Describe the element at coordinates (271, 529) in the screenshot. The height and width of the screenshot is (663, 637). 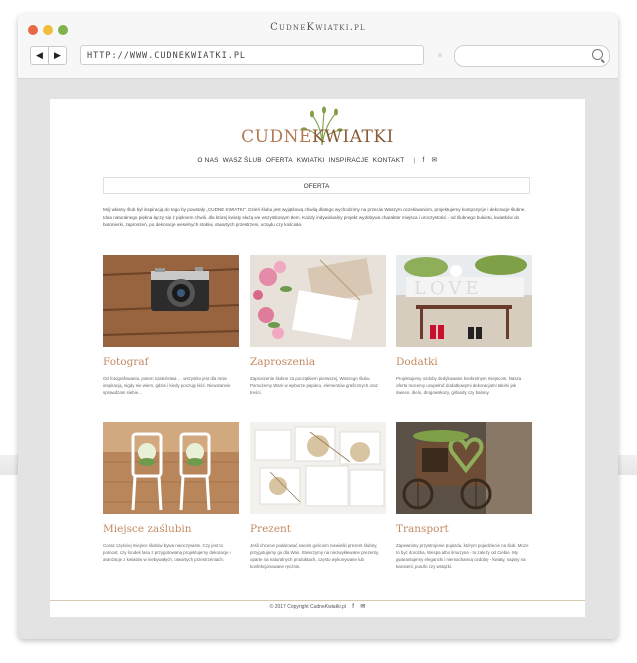
I see `card-title: Prezent` at that location.